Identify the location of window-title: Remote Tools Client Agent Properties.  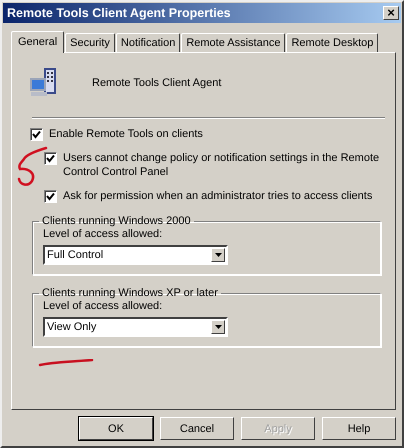
(119, 13).